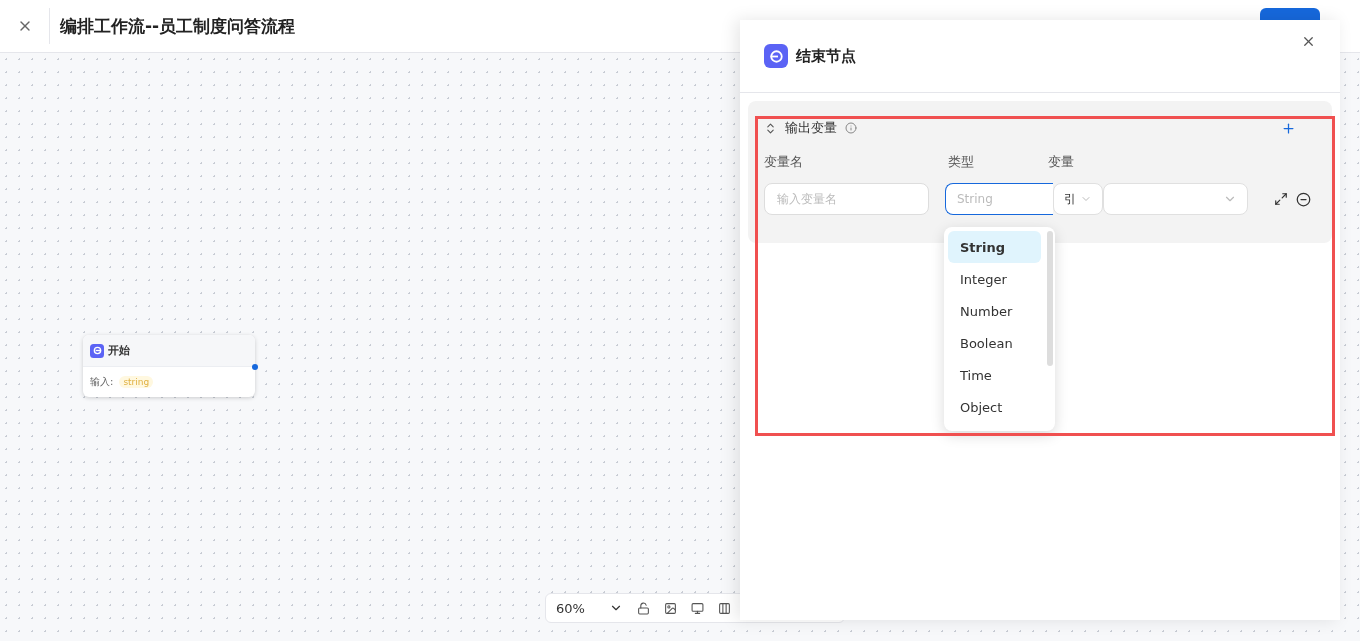  What do you see at coordinates (770, 128) in the screenshot?
I see `expand-toggle-icon` at bounding box center [770, 128].